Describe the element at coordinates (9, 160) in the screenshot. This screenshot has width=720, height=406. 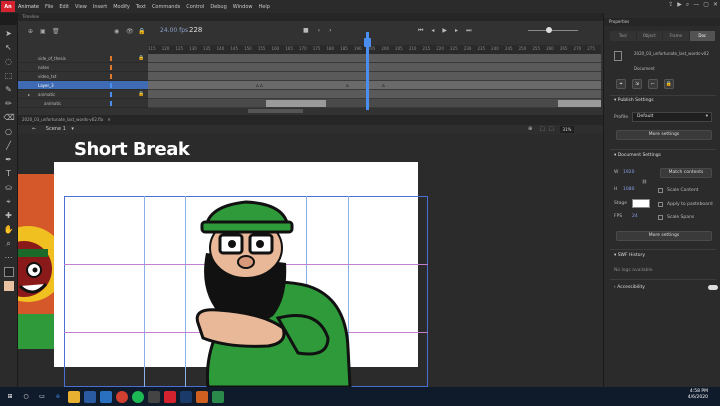
I see `pen-tool-icon: ✒` at that location.